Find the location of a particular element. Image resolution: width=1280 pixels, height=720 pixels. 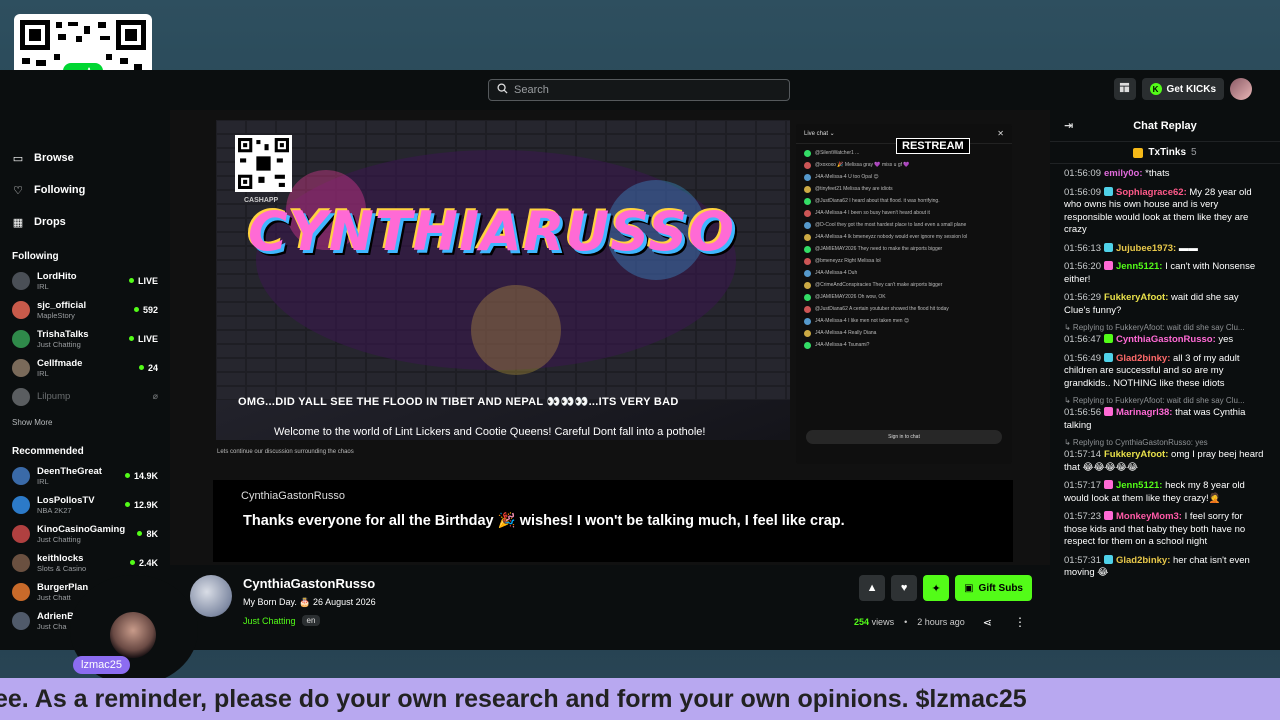

chat-timestamp: 01:56:49 is located at coordinates (1082, 358).